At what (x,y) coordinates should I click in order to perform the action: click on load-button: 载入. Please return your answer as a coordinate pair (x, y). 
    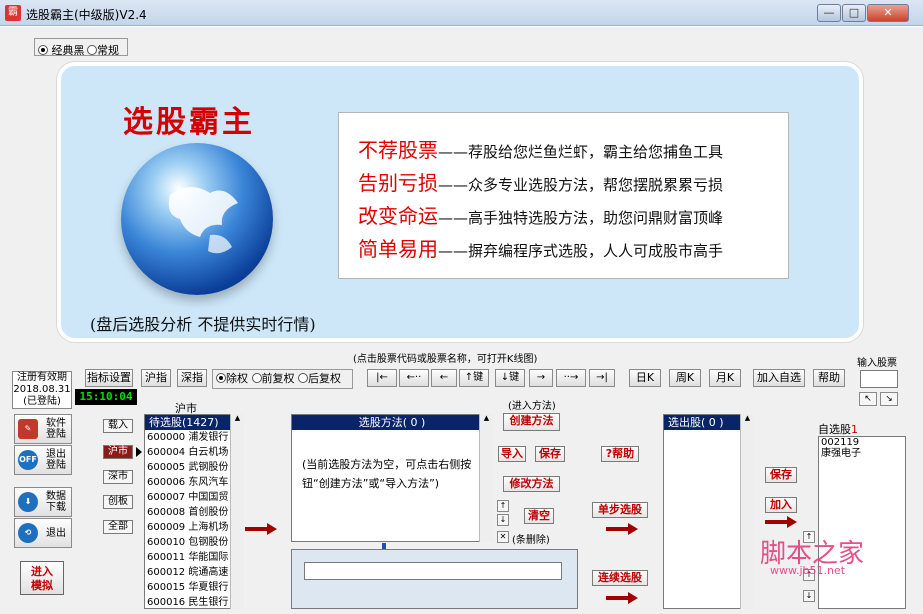
    Looking at the image, I should click on (118, 426).